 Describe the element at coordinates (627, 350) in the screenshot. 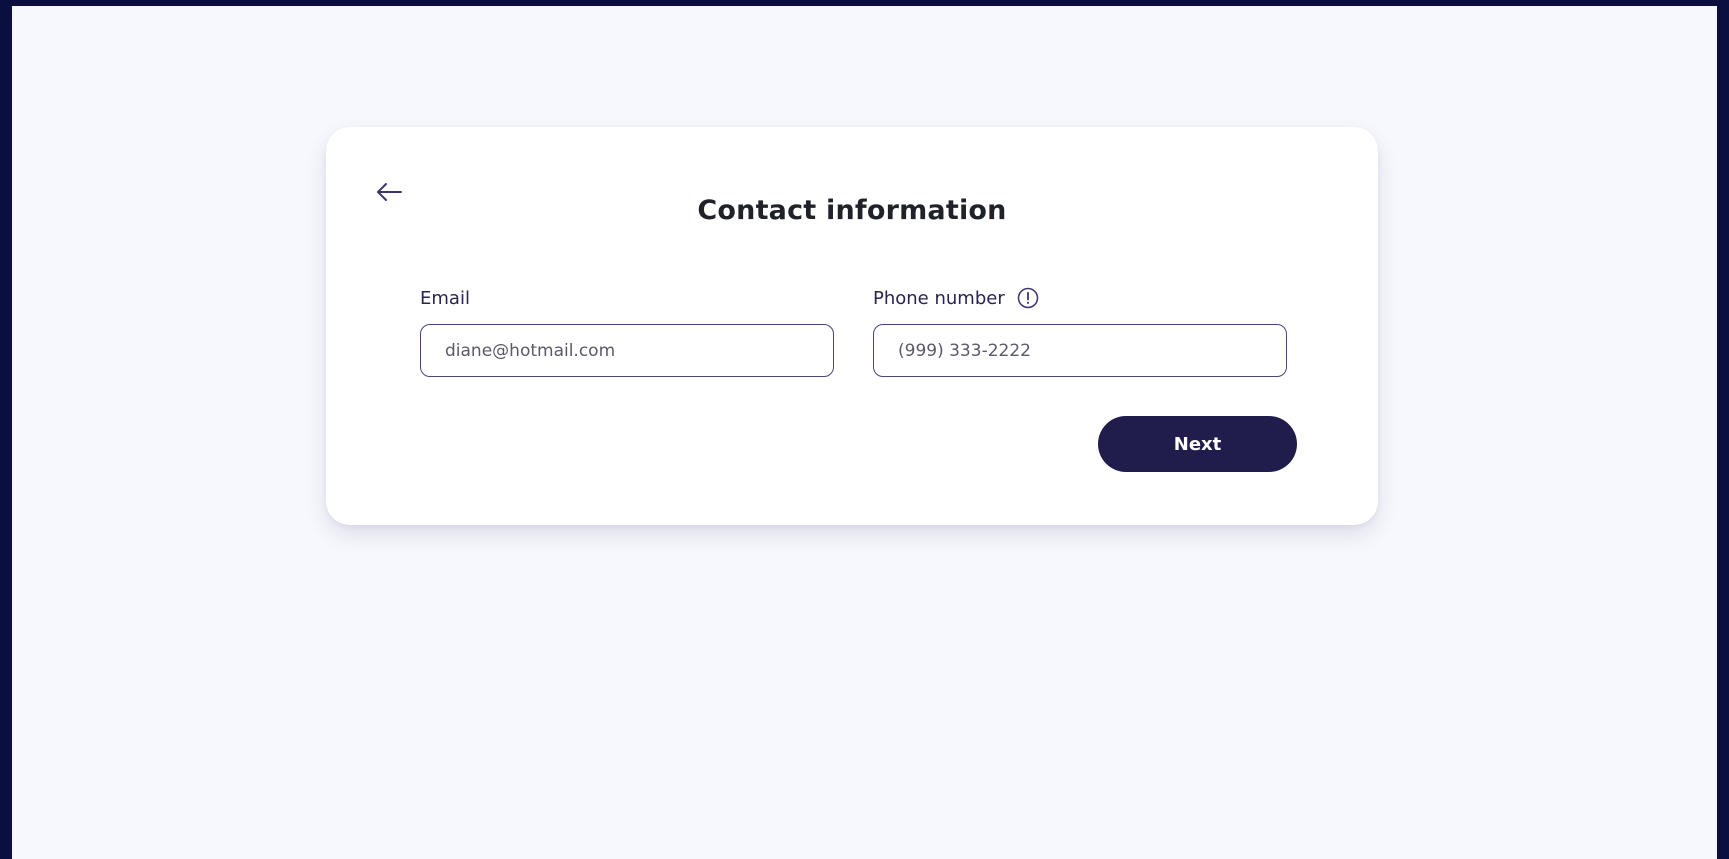

I see `email-input` at that location.